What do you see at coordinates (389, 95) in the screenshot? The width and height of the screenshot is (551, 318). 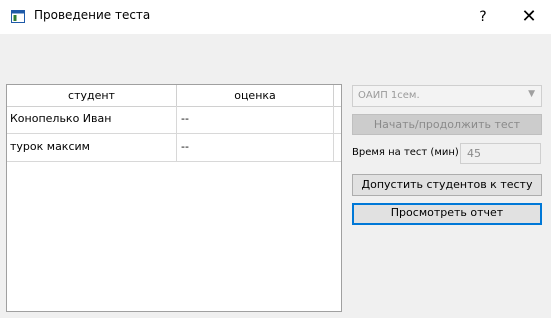 I see `subject-select-value: ОАИП 1сем.` at bounding box center [389, 95].